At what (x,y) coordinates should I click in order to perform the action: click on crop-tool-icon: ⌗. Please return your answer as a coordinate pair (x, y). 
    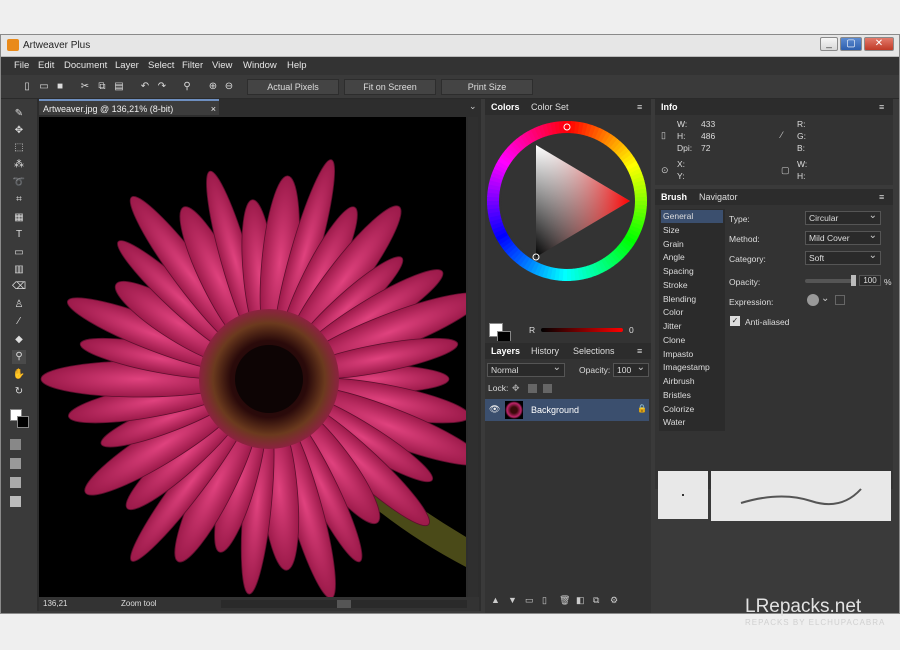
    Looking at the image, I should click on (19, 200).